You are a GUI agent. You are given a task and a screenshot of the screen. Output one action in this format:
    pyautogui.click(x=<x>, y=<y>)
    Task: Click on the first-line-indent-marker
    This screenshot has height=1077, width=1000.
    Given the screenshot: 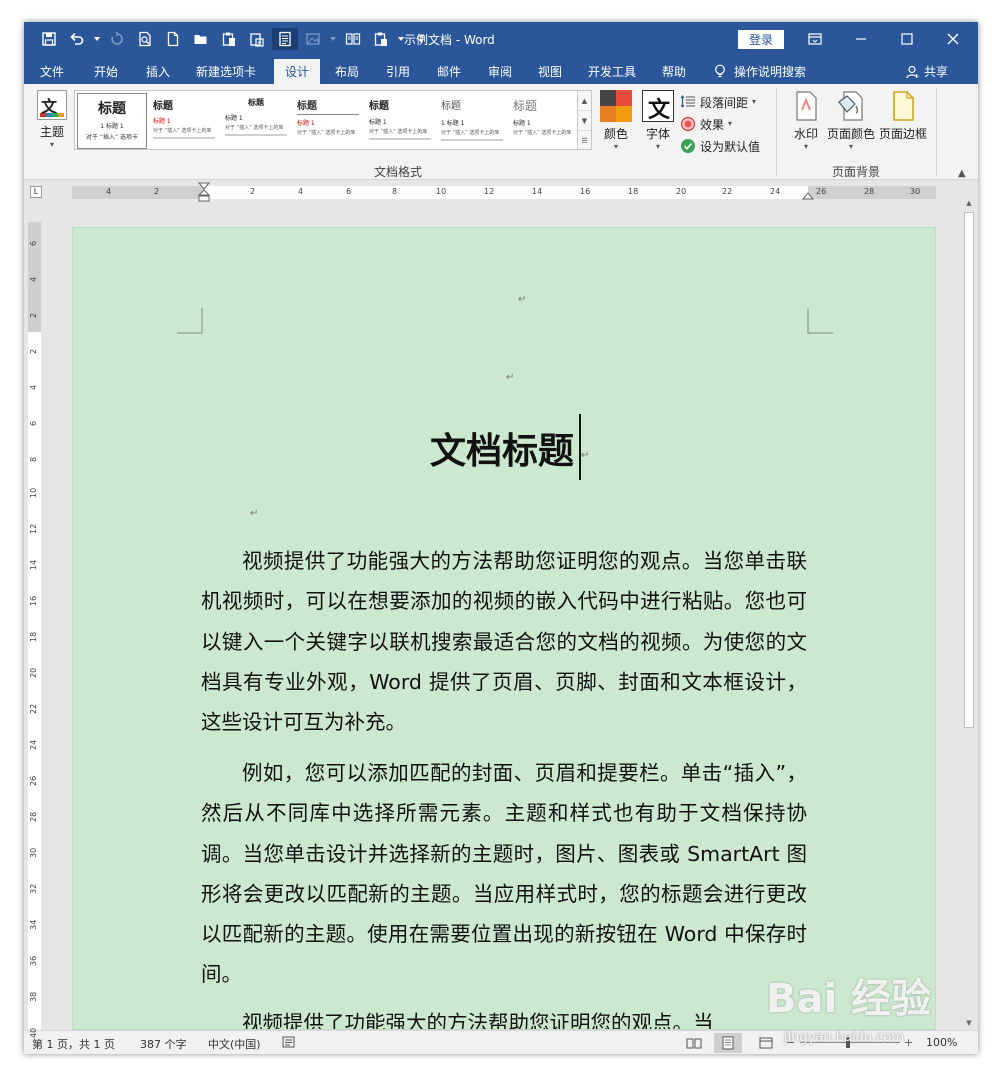 What is the action you would take?
    pyautogui.click(x=204, y=192)
    